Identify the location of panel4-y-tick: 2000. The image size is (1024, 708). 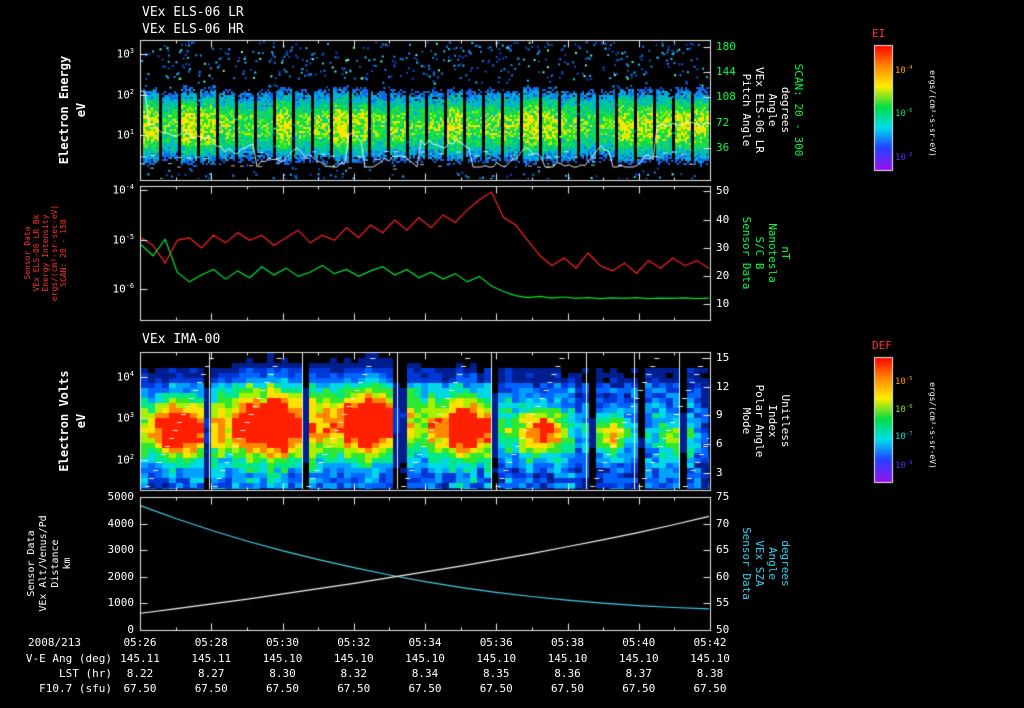
(121, 576).